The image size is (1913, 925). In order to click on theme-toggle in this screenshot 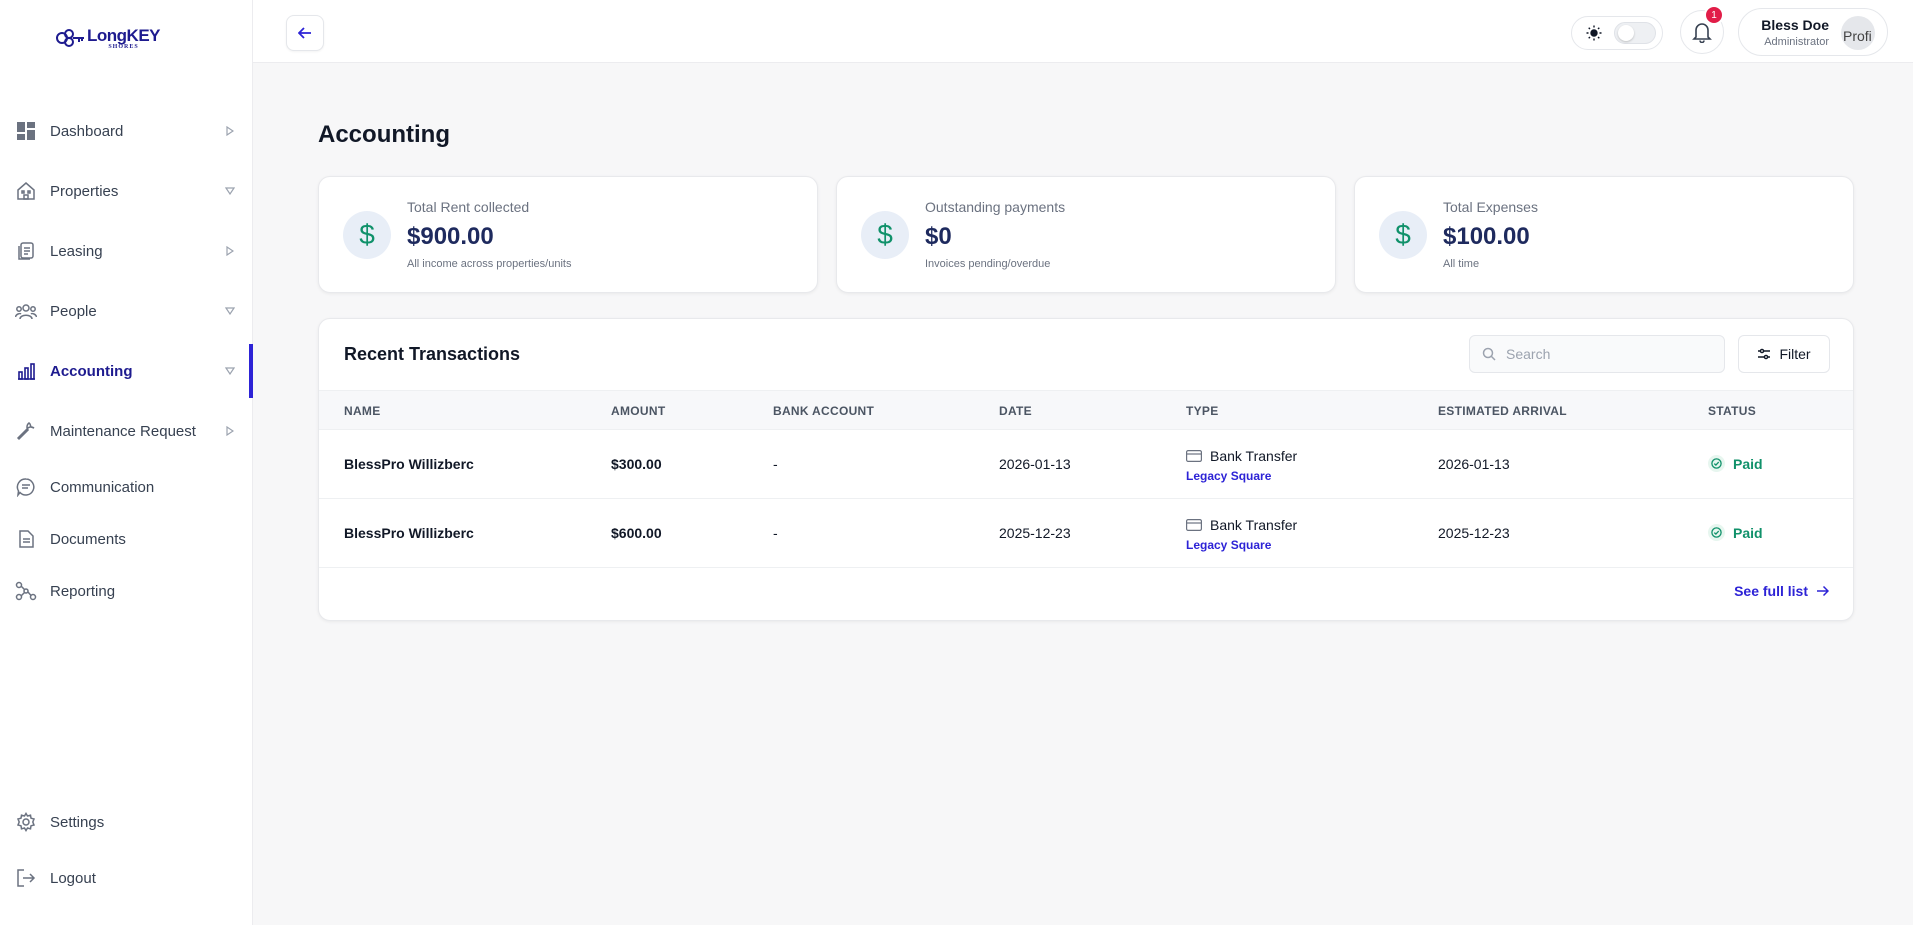, I will do `click(1617, 33)`.